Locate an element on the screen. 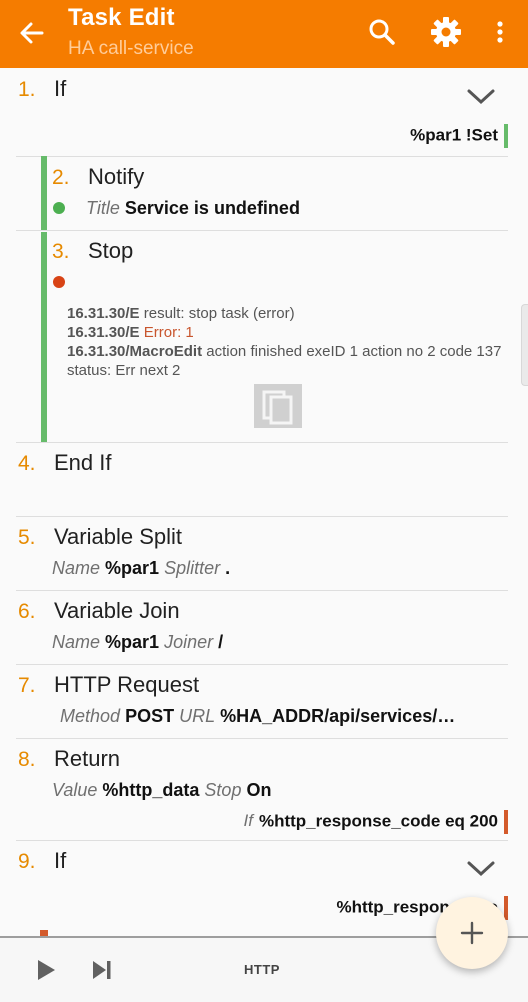 The height and width of the screenshot is (1002, 528). back-arrow-icon is located at coordinates (32, 33).